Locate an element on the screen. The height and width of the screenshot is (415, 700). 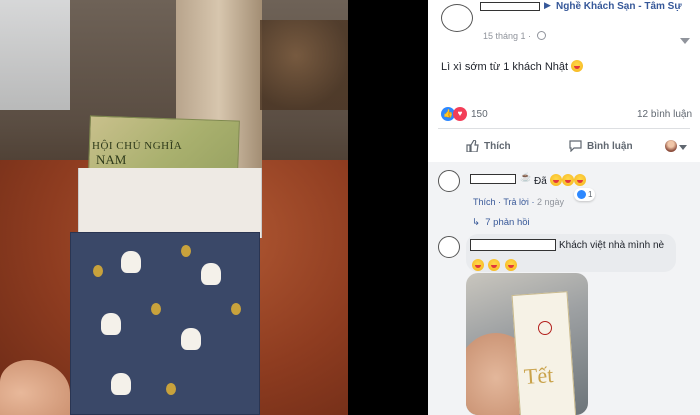
view-replies-link: ↳ 7 phản hồi is located at coordinates (501, 222).